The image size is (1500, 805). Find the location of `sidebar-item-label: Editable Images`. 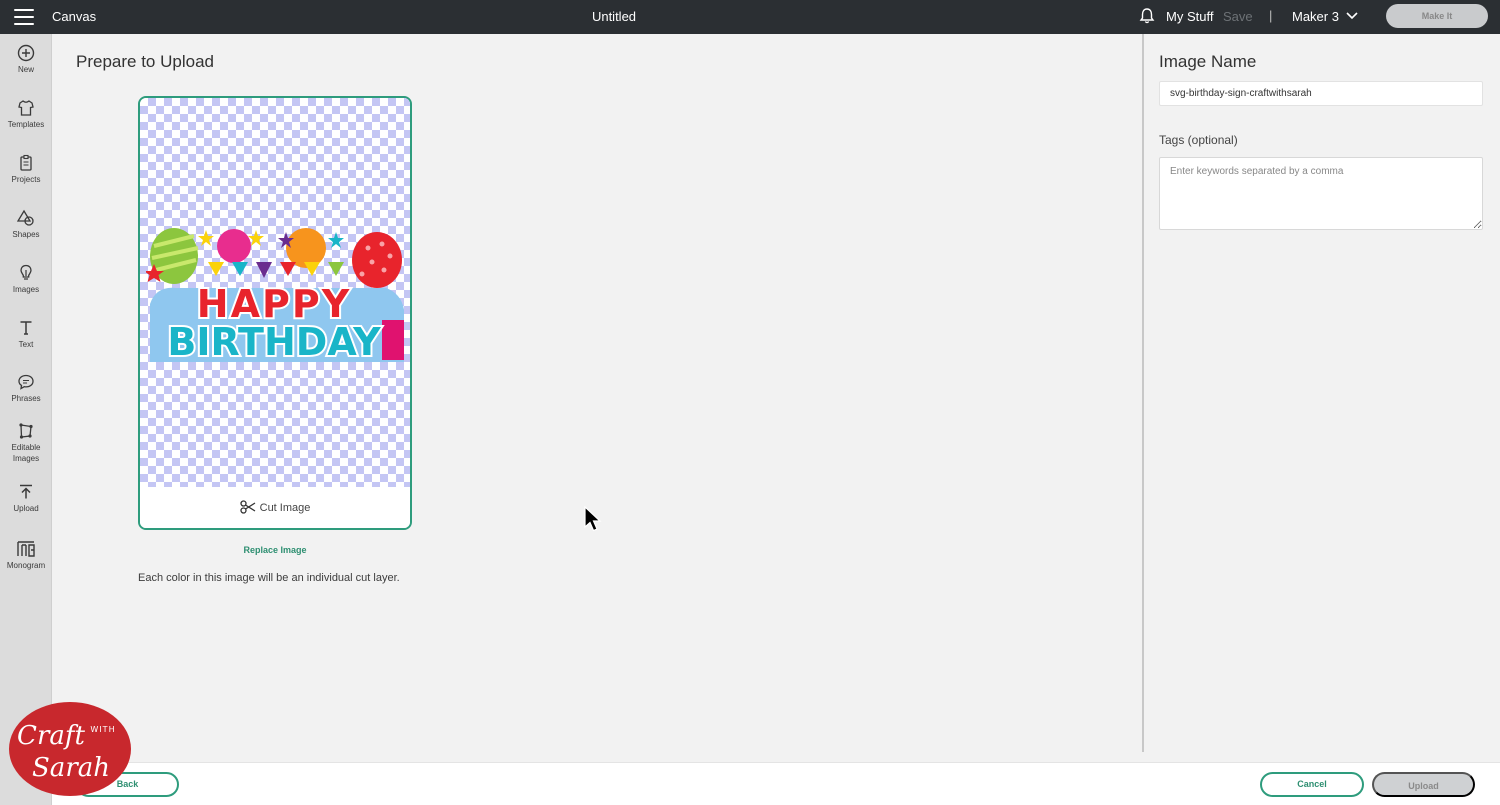

sidebar-item-label: Editable Images is located at coordinates (26, 453).